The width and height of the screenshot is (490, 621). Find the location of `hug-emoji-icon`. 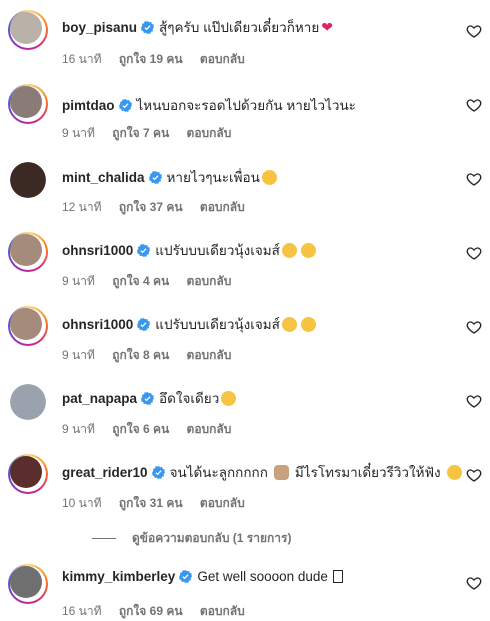

hug-emoji-icon is located at coordinates (454, 472).